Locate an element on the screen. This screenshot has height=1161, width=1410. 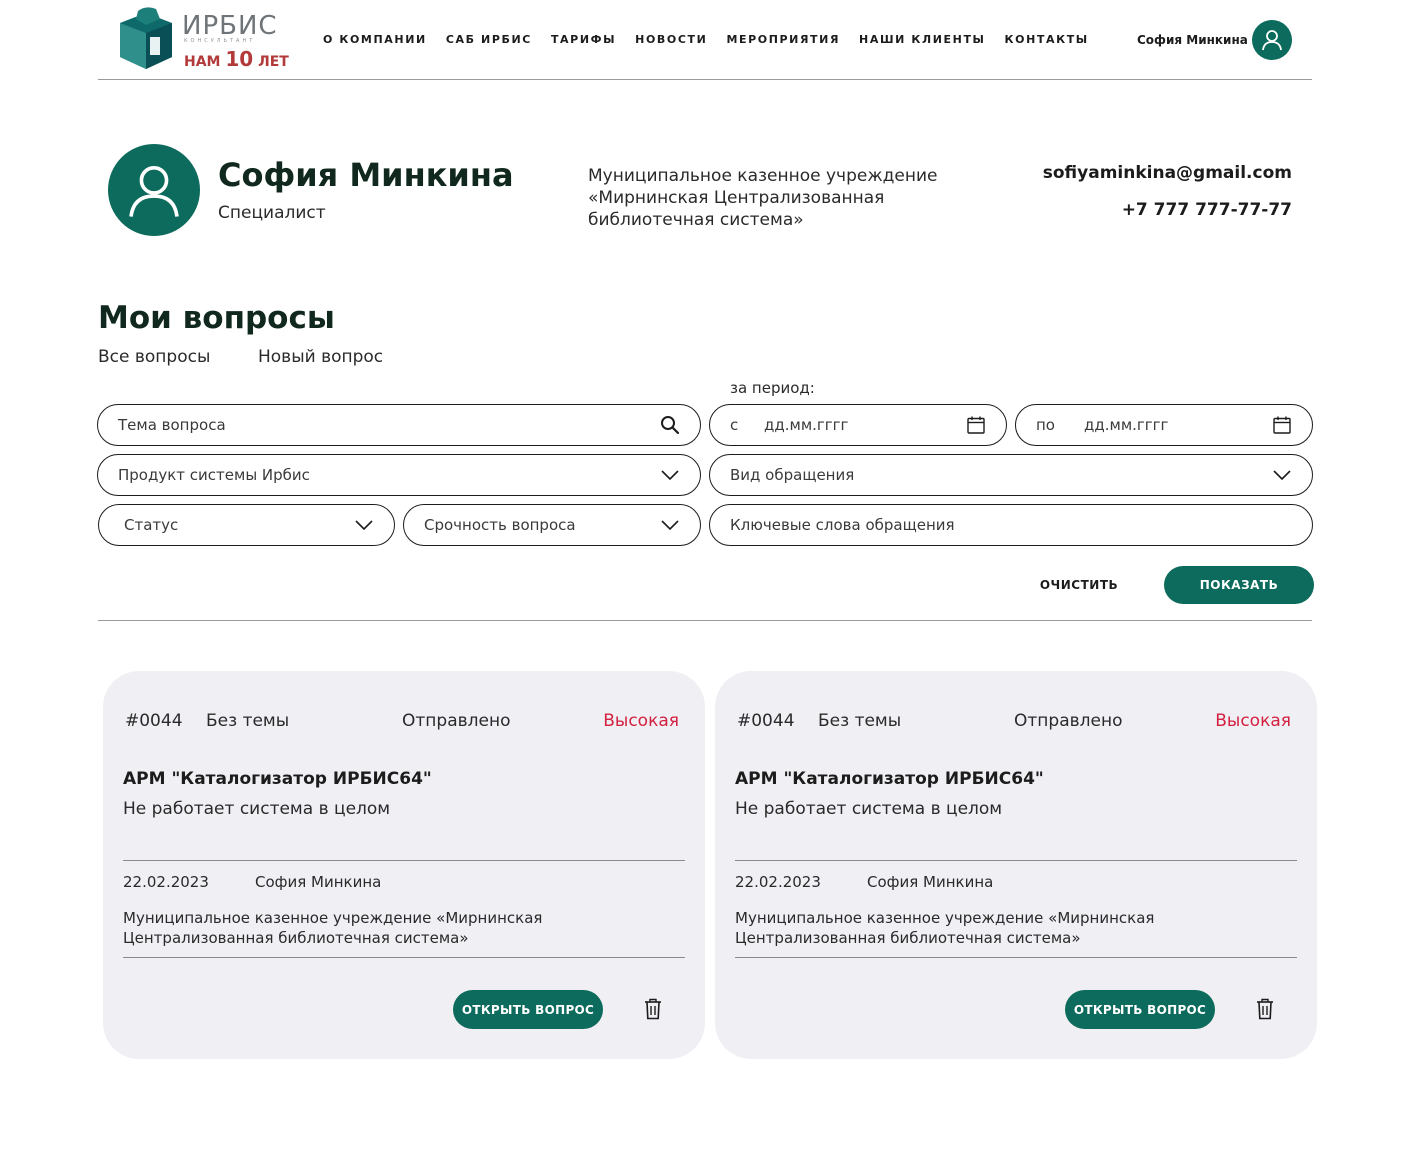
logo-years-number: 10 is located at coordinates (239, 59).